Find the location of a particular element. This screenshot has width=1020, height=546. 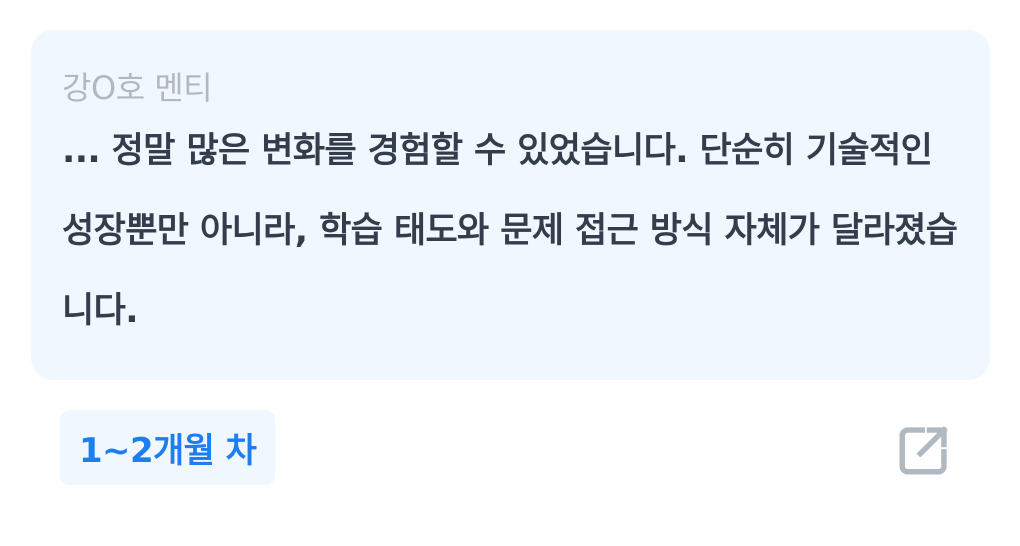

open-in-new-icon is located at coordinates (923, 450).